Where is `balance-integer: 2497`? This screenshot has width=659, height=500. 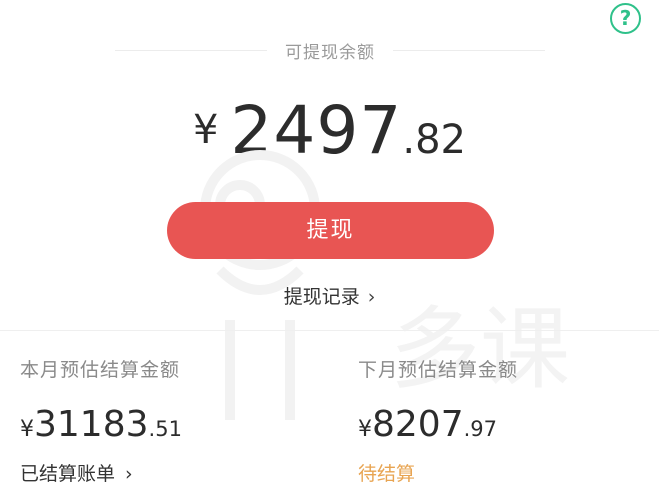
balance-integer: 2497 is located at coordinates (316, 130).